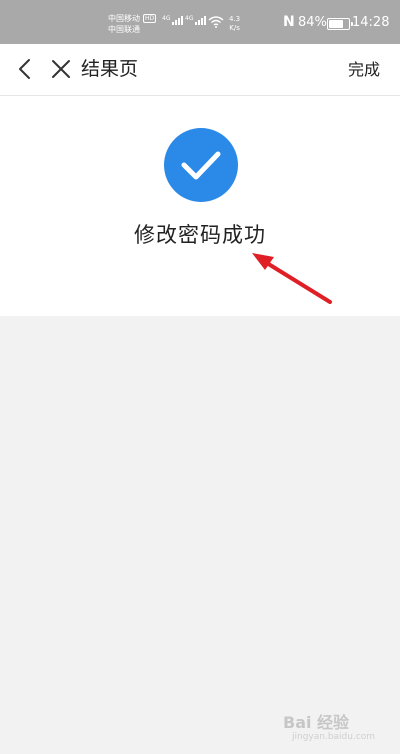 This screenshot has width=400, height=754. Describe the element at coordinates (312, 22) in the screenshot. I see `battery-percent: 84%` at that location.